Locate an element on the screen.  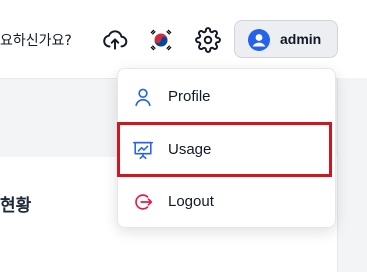
user-avatar-icon is located at coordinates (259, 40).